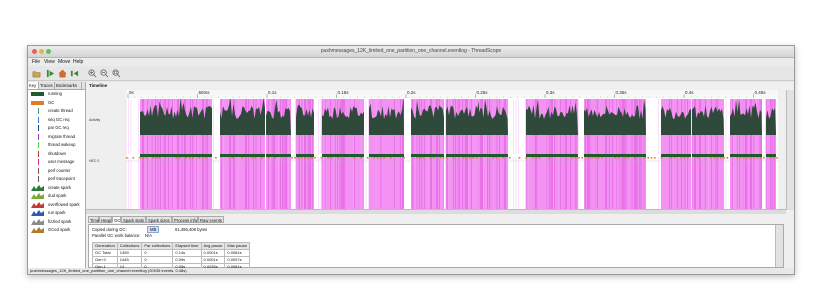  Describe the element at coordinates (171, 260) in the screenshot. I see `gc-table-row: Gen 0 1445 0 0.09s 0.0001s 0.0007s` at that location.